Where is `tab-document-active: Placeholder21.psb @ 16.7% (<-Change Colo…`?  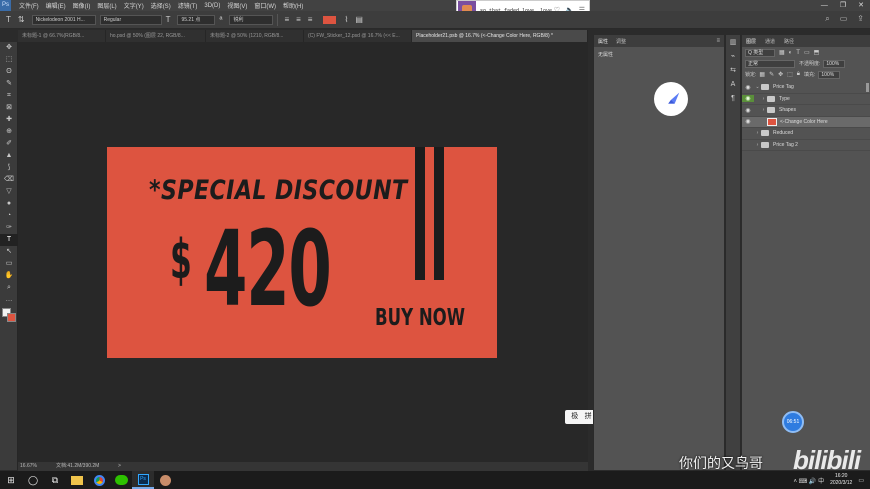
tab-document-active: Placeholder21.psb @ 16.7% (<-Change Colo… is located at coordinates (500, 36).